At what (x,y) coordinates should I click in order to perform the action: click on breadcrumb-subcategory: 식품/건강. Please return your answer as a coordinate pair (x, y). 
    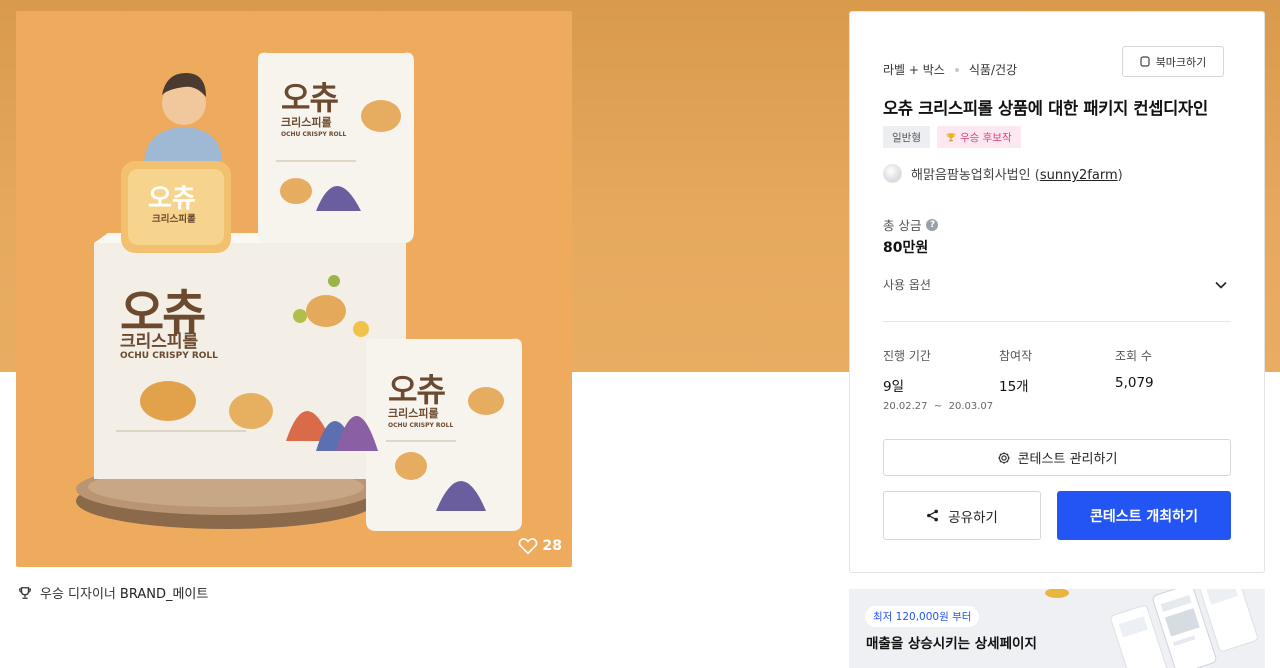
    Looking at the image, I should click on (993, 69).